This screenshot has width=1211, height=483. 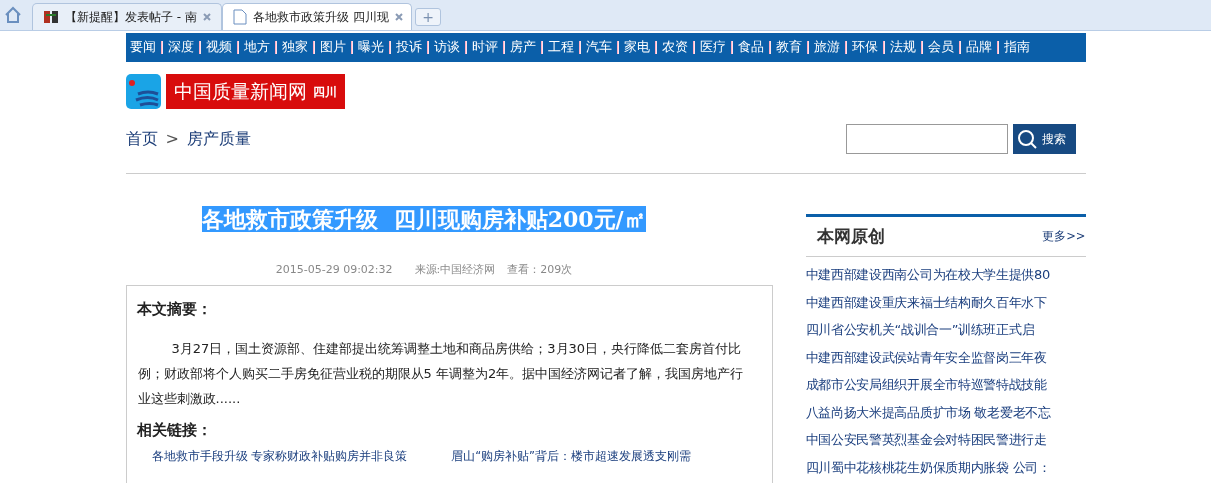 I want to click on nav-link: 会员, so click(x=940, y=47).